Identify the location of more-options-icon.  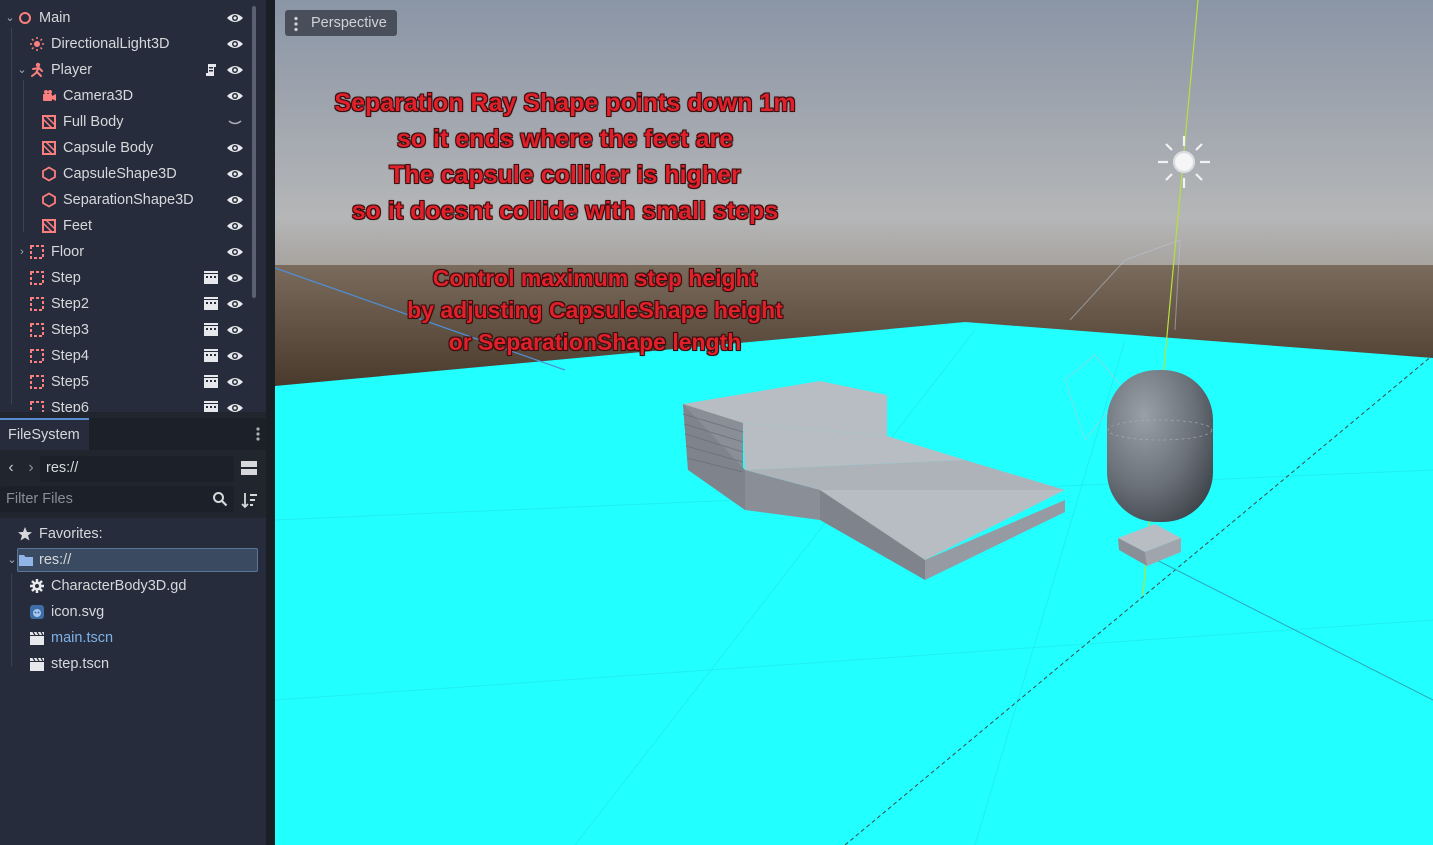
(258, 434).